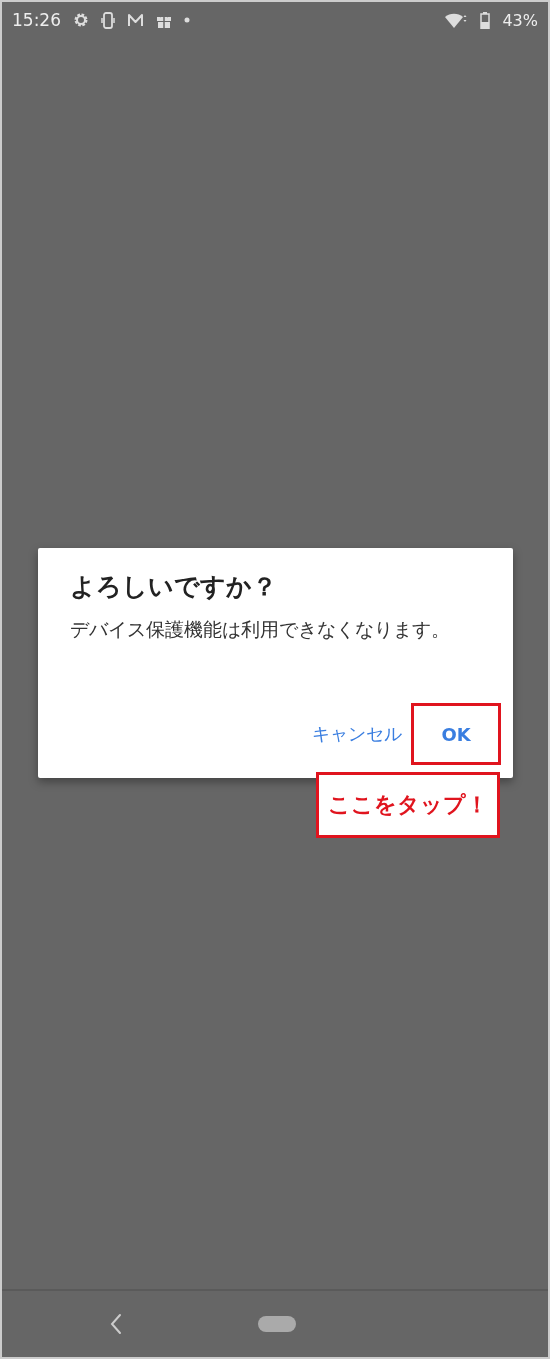 This screenshot has width=550, height=1359. Describe the element at coordinates (174, 587) in the screenshot. I see `dialog-title: よろしいですか？` at that location.